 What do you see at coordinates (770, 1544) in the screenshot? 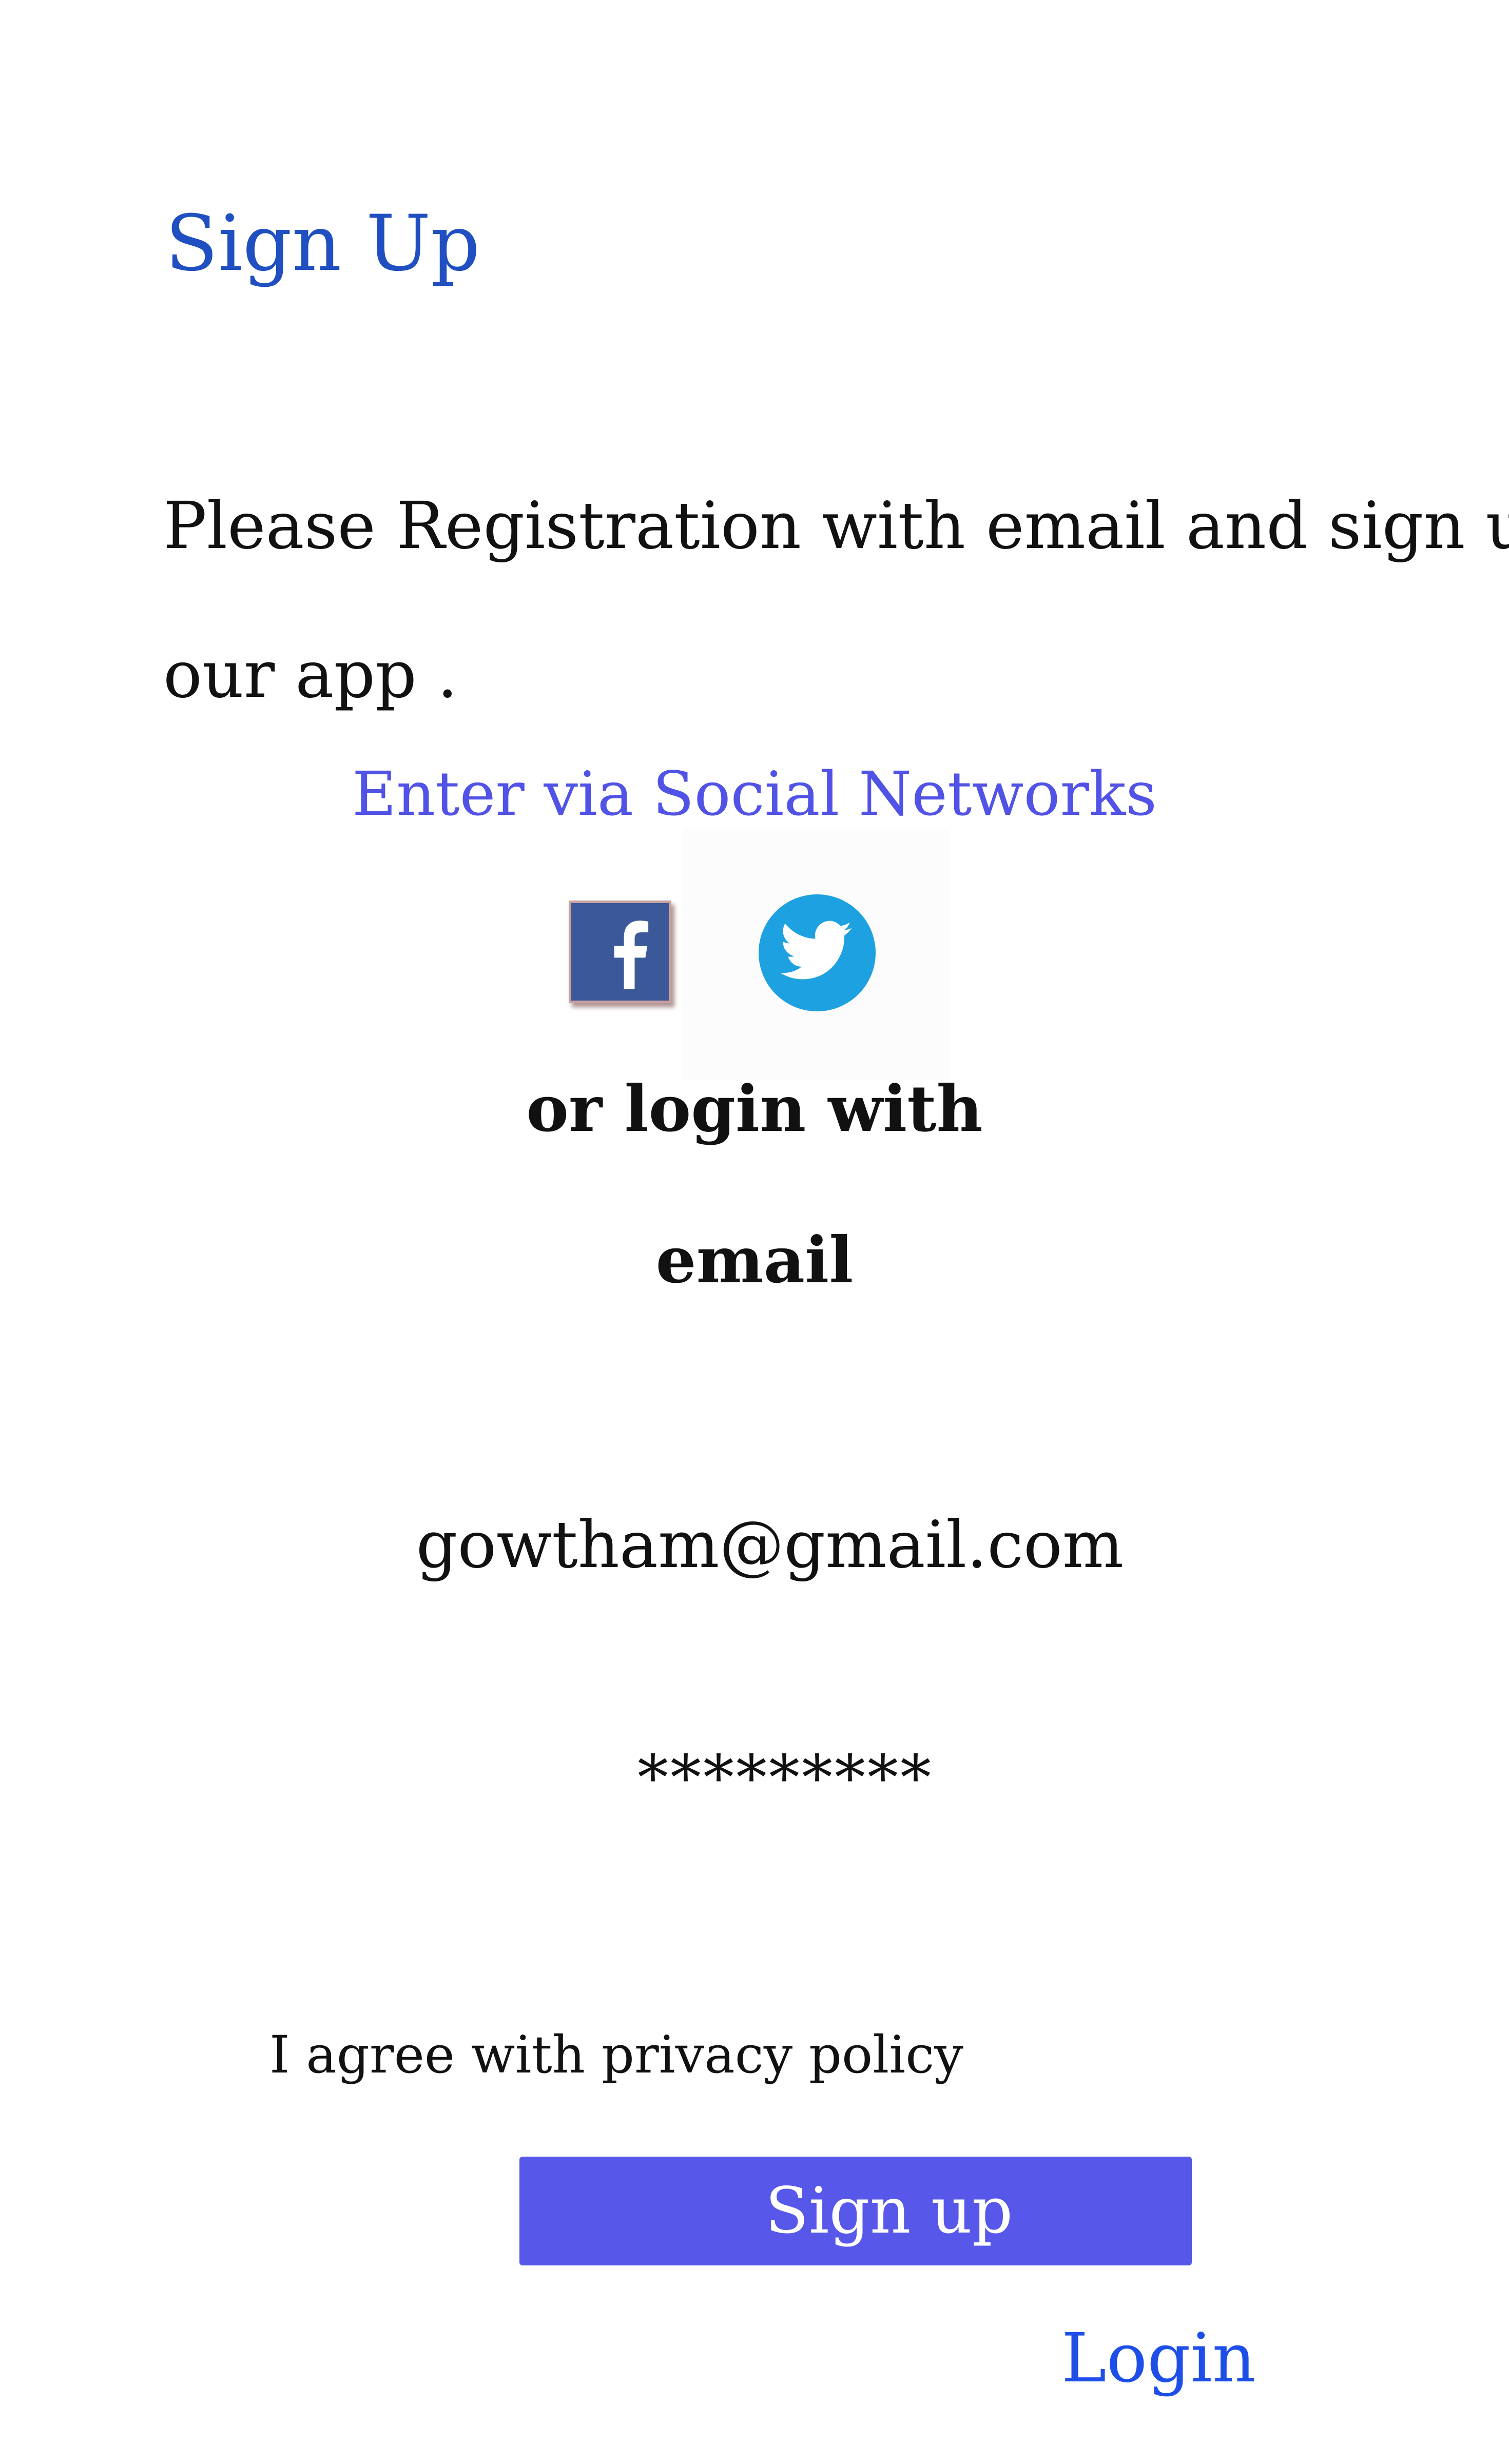
I see `email-field` at bounding box center [770, 1544].